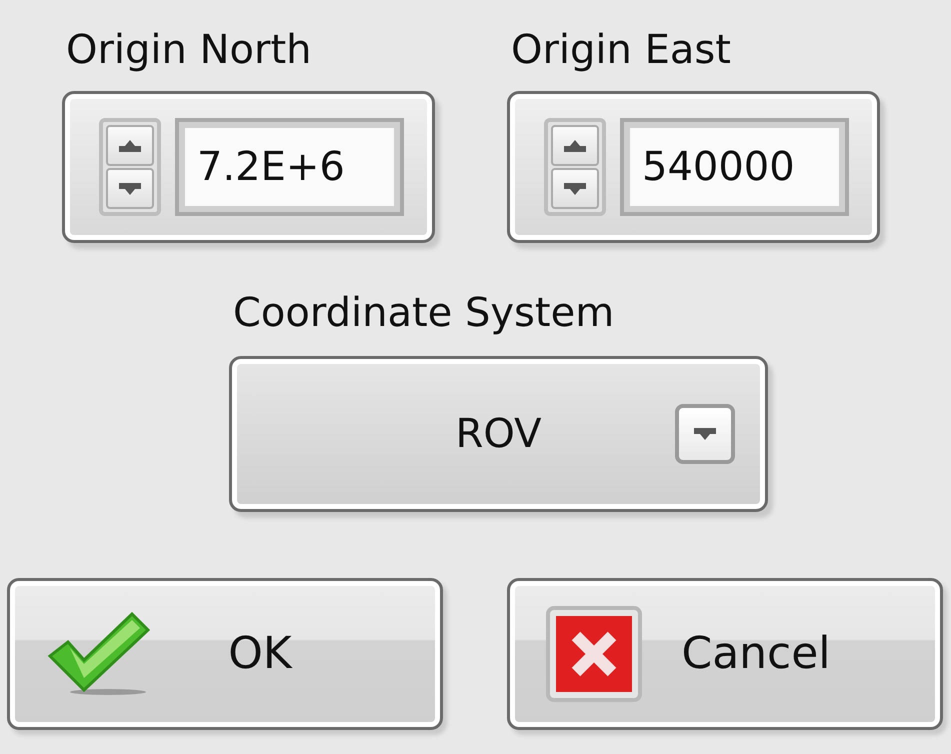 Image resolution: width=951 pixels, height=754 pixels. I want to click on number-field: 7.2E+6, so click(289, 167).